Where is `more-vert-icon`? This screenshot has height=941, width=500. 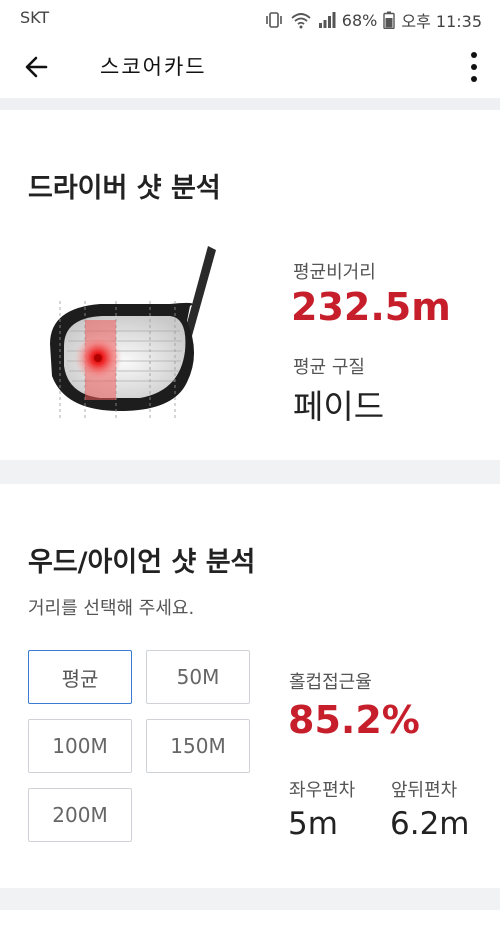 more-vert-icon is located at coordinates (474, 67).